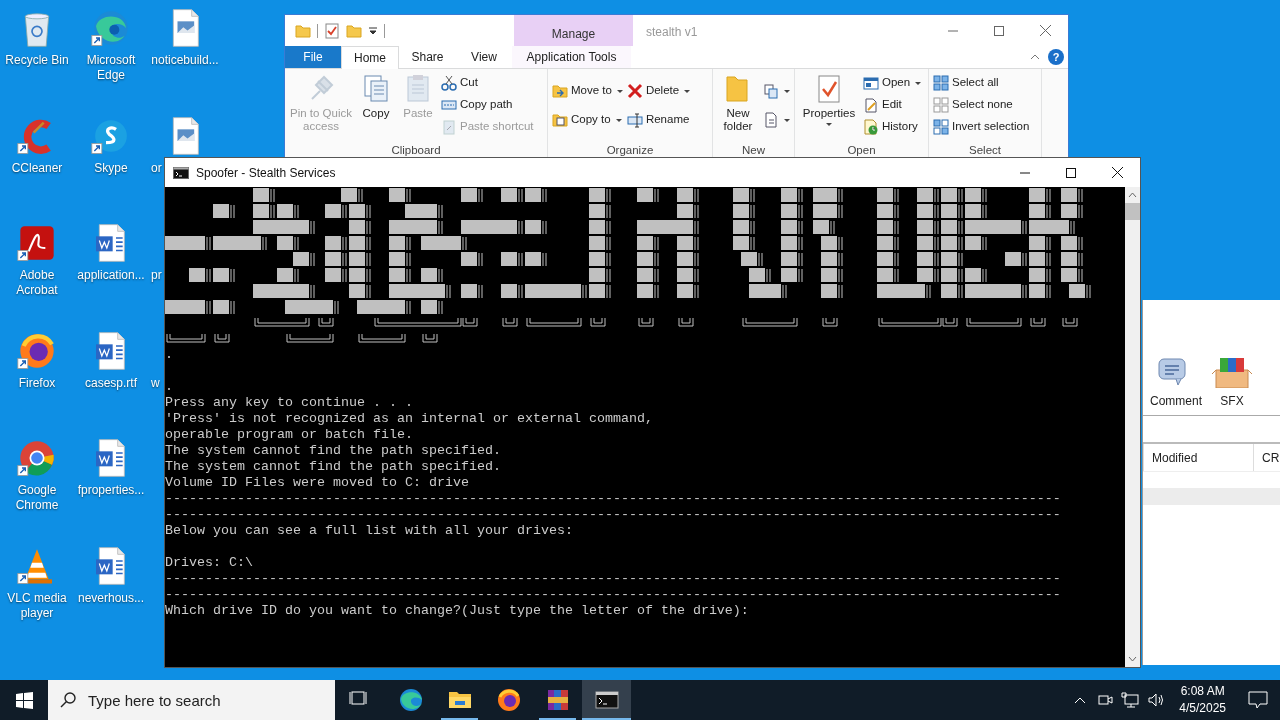 The image size is (1280, 720). Describe the element at coordinates (634, 120) in the screenshot. I see `rename-icon` at that location.